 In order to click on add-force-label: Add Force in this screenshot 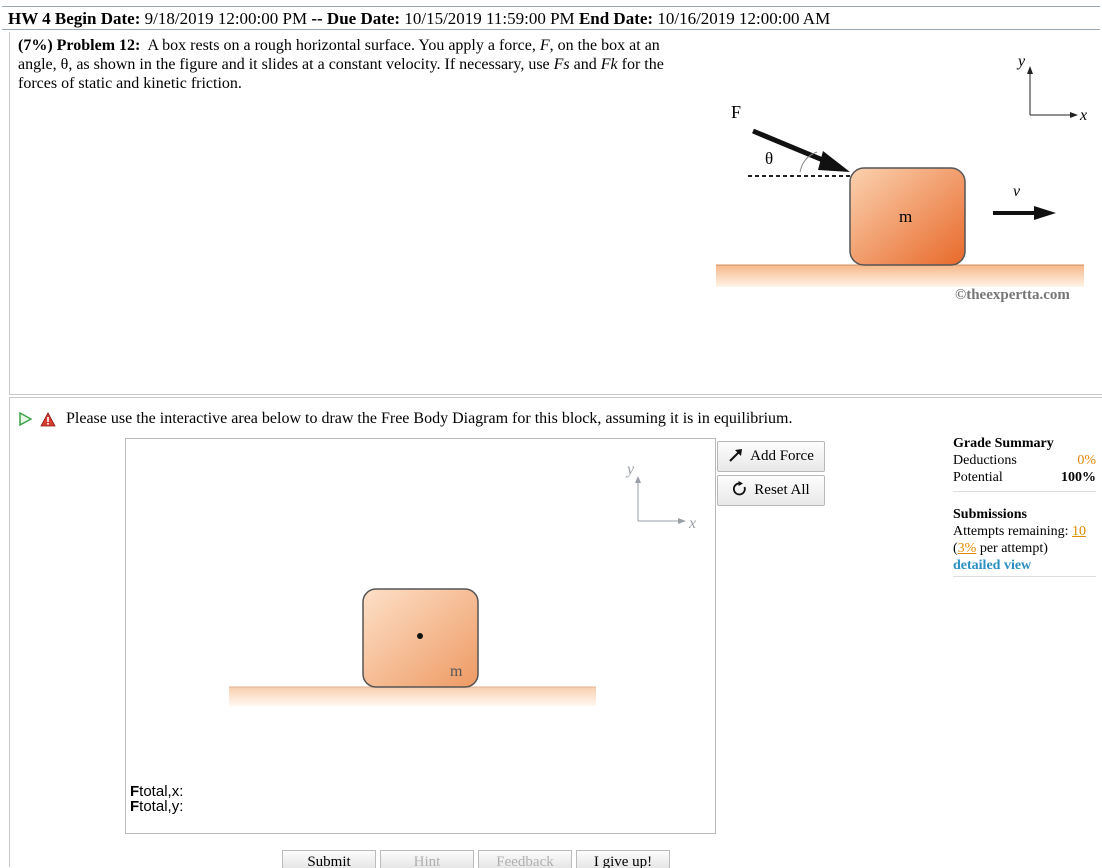, I will do `click(782, 456)`.